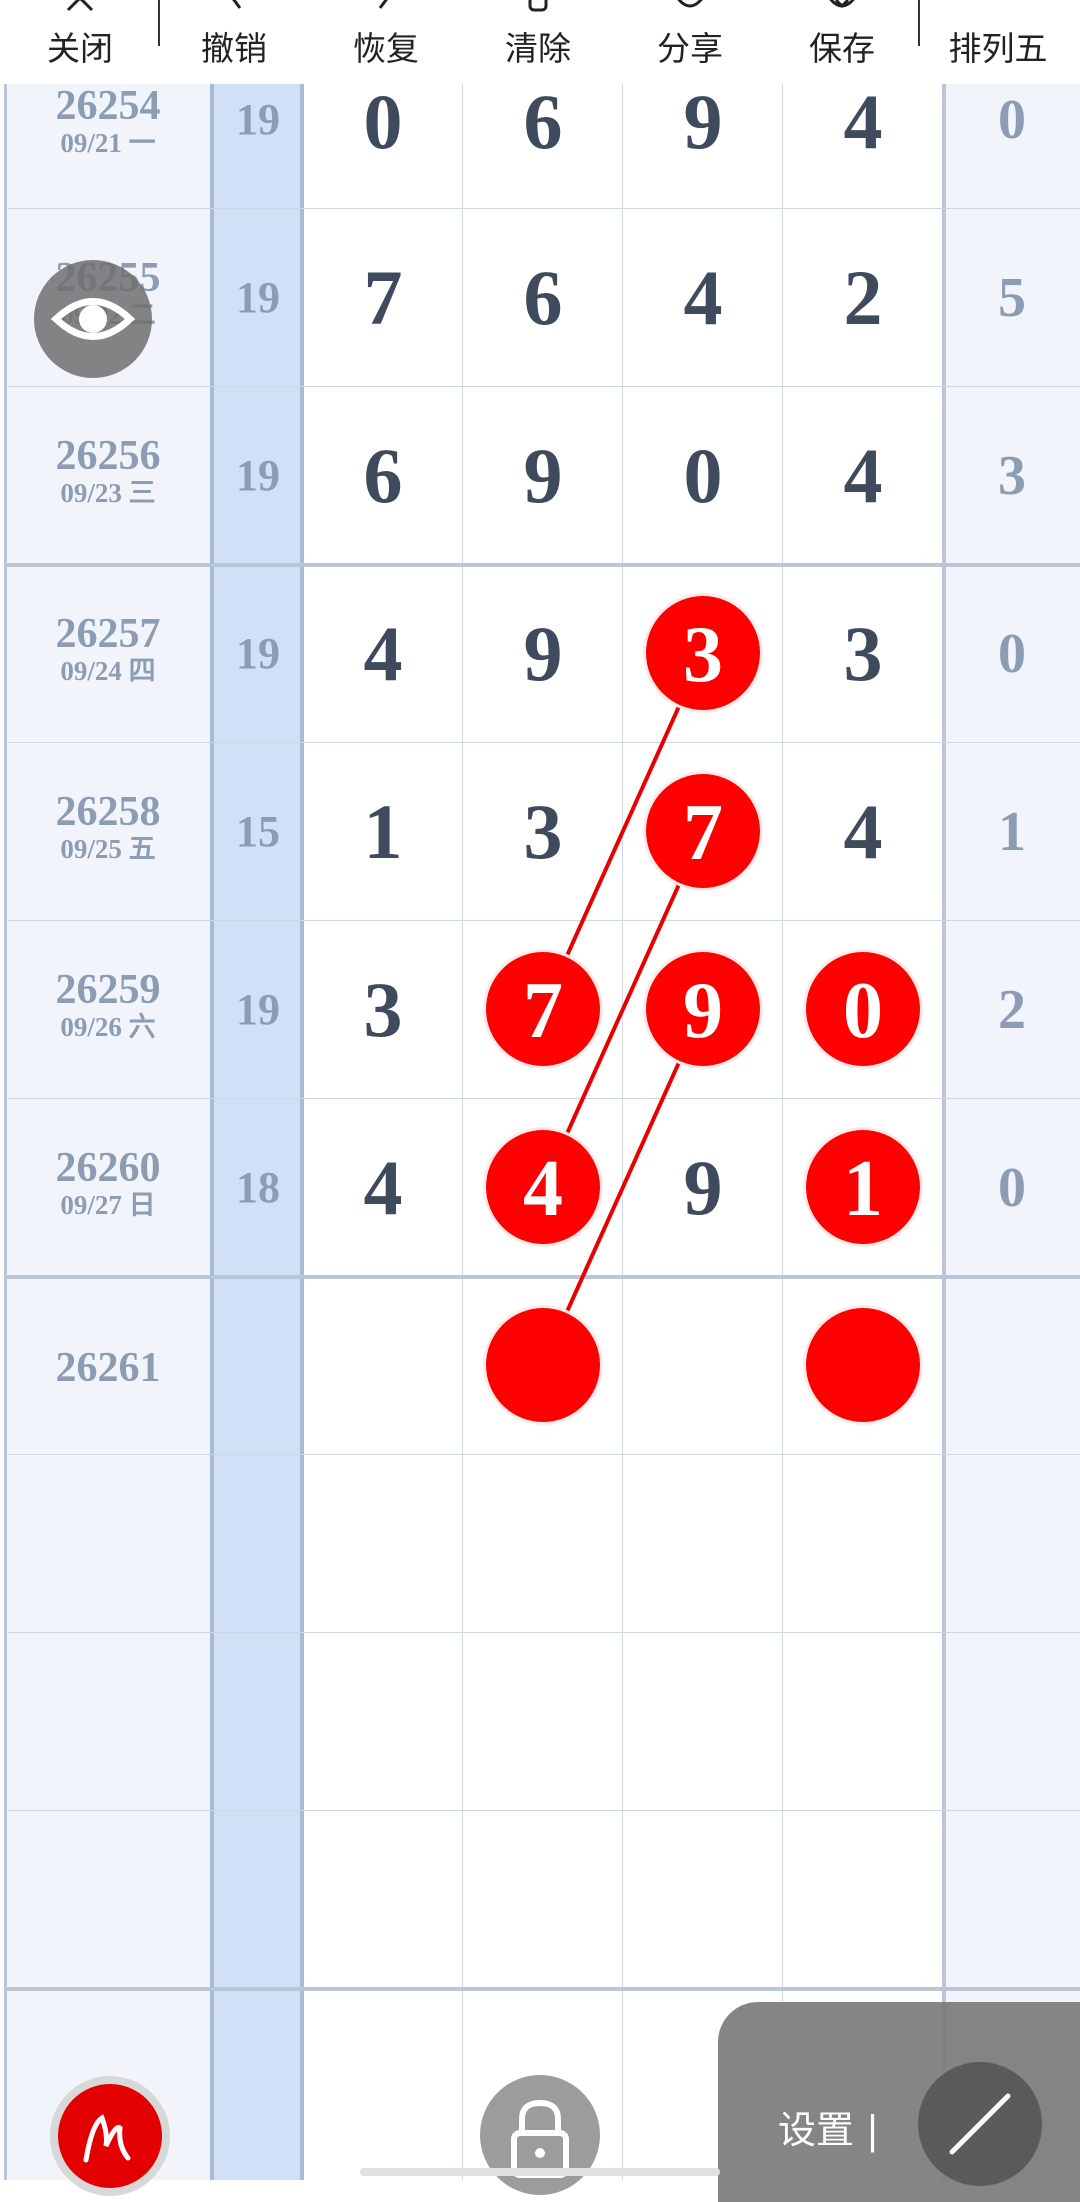 This screenshot has width=1080, height=2202. I want to click on pen-tool-button, so click(110, 2136).